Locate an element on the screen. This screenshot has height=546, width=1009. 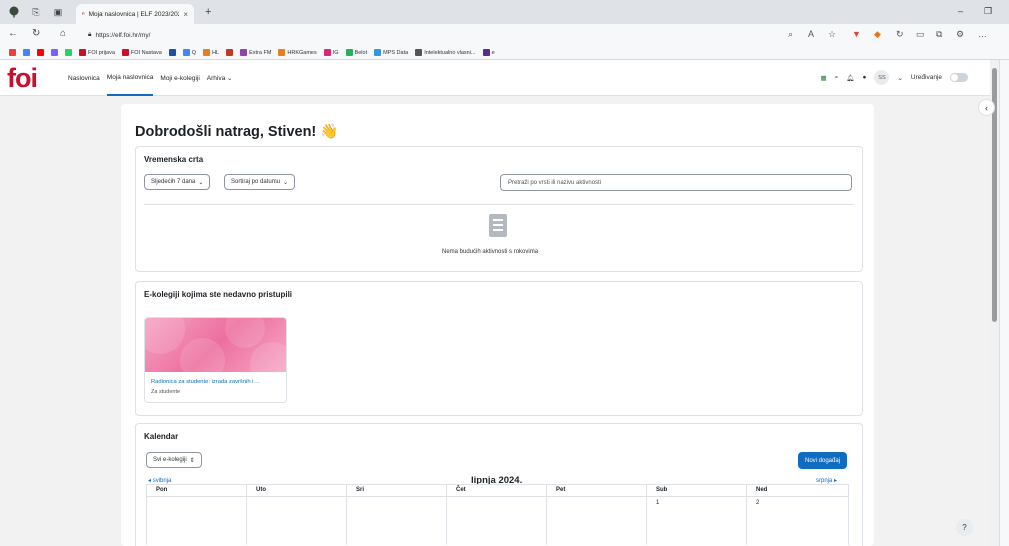
calendar-day-header: Pet is located at coordinates (561, 490).